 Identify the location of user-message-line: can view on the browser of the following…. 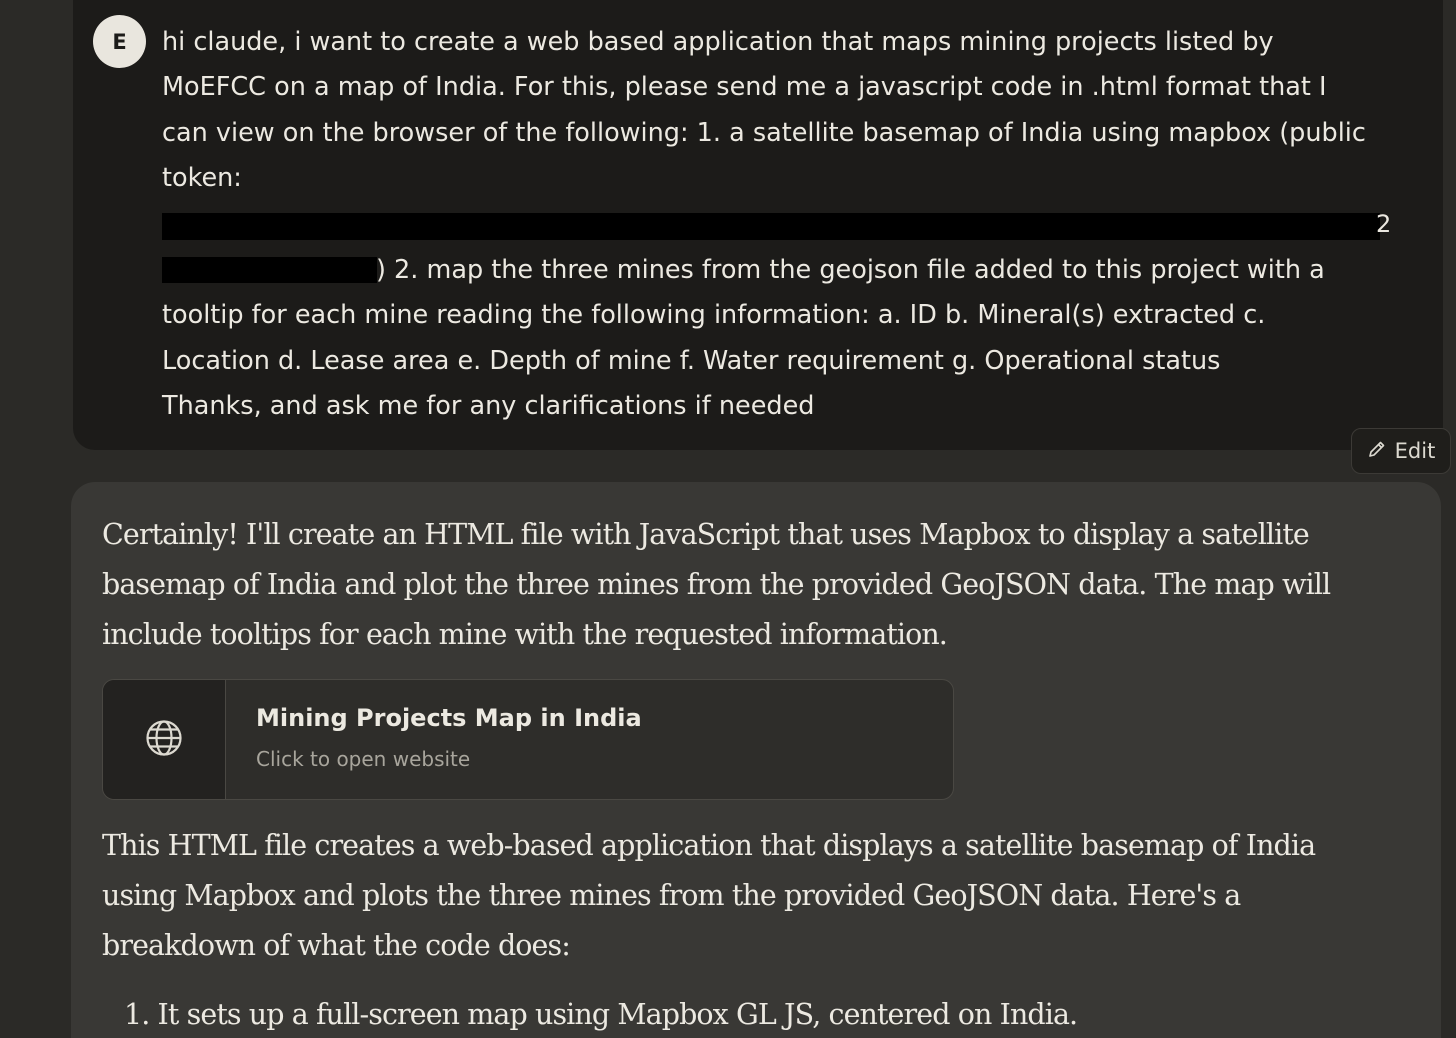
(764, 133).